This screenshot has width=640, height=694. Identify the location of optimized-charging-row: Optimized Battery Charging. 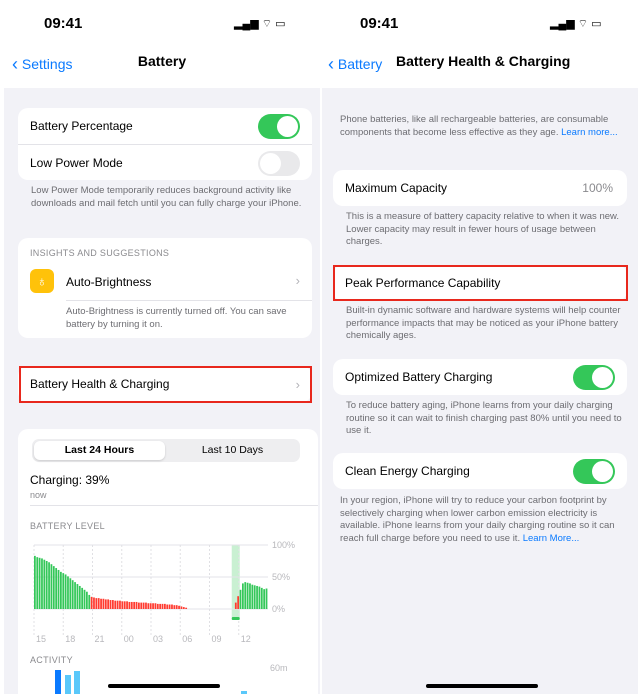
(480, 377).